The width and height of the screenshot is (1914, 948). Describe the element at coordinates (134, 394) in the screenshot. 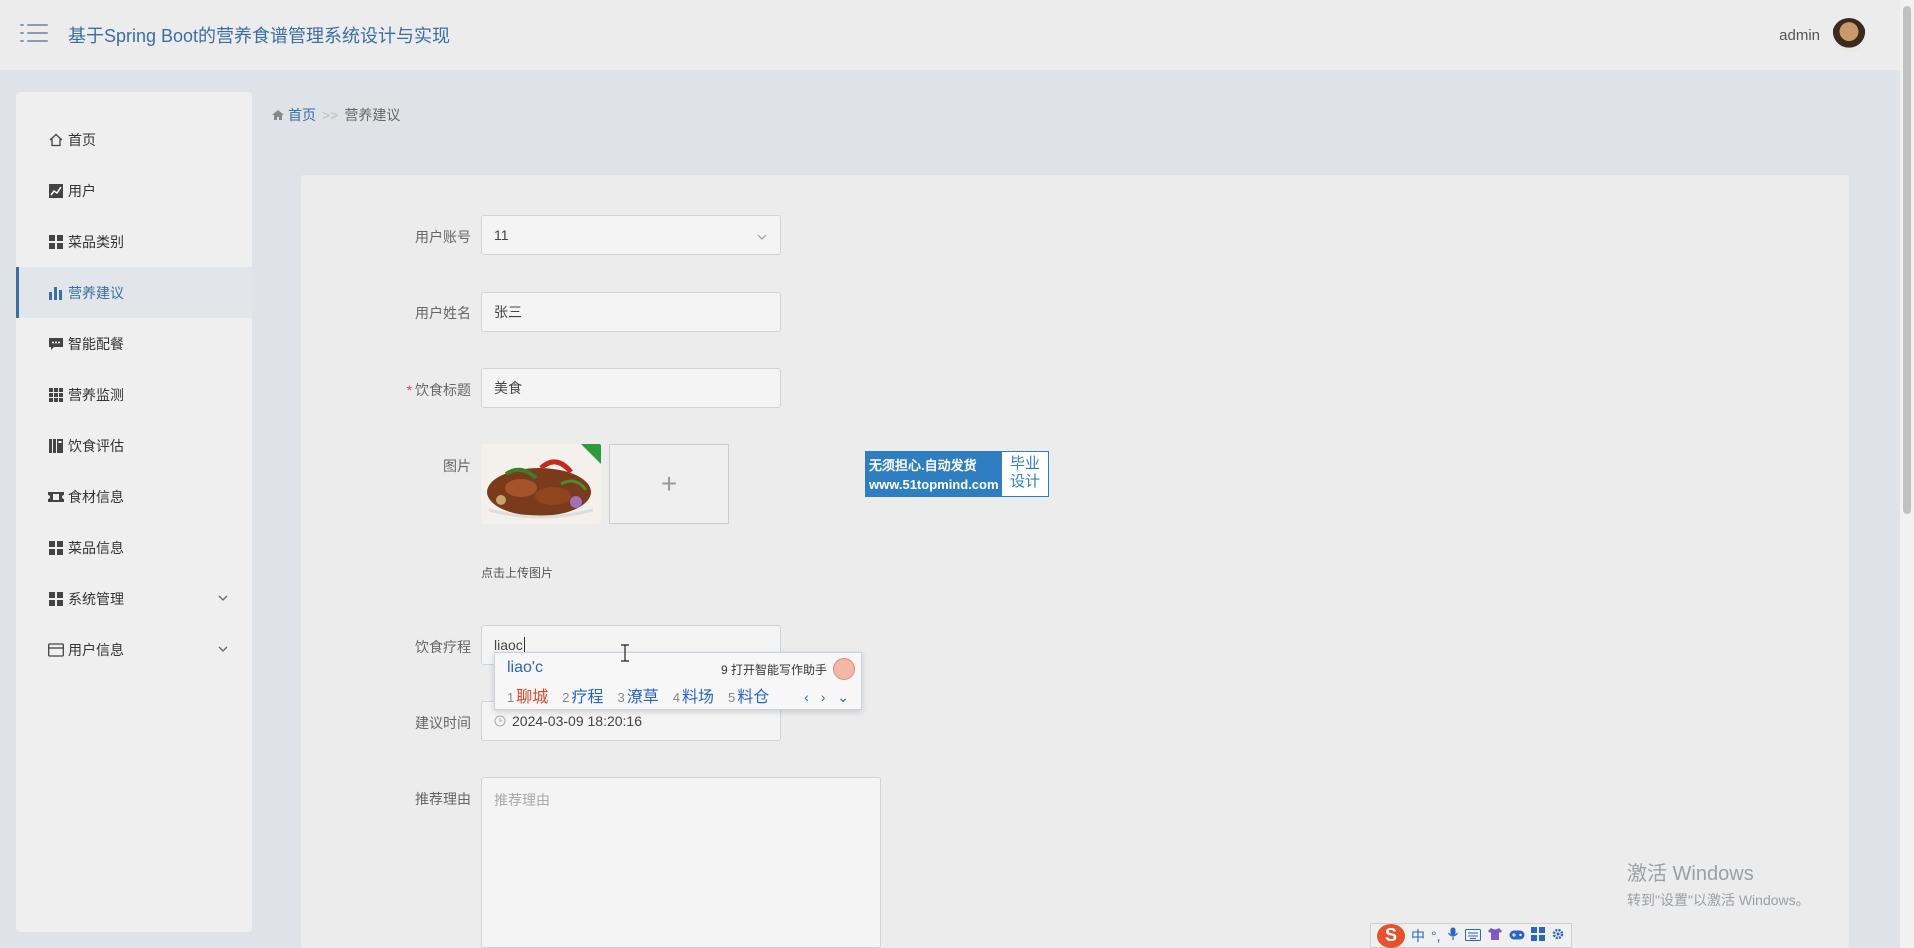

I see `sidebar-item-nutrition-monitor: 营养监测` at that location.